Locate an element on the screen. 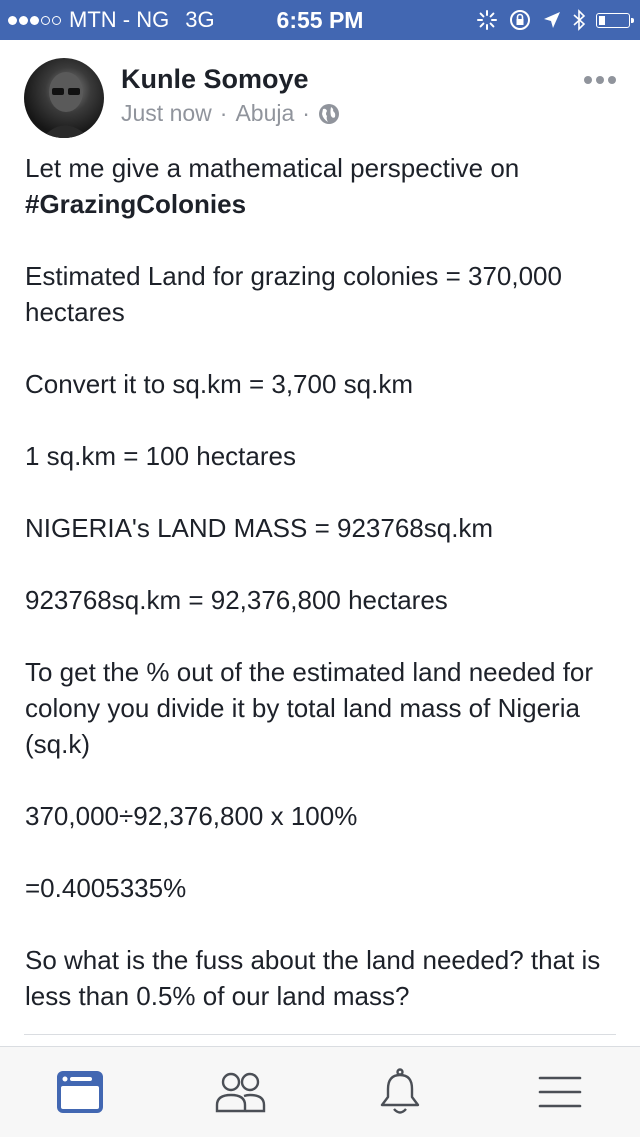  news-feed-icon is located at coordinates (80, 1092).